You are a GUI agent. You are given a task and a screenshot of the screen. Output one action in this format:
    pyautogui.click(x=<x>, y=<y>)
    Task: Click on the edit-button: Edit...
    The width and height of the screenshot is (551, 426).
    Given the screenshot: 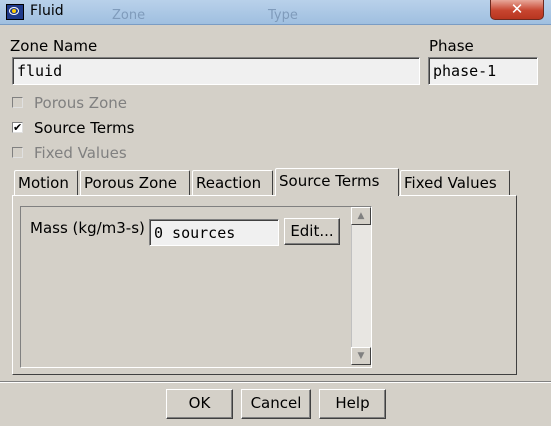 What is the action you would take?
    pyautogui.click(x=312, y=231)
    